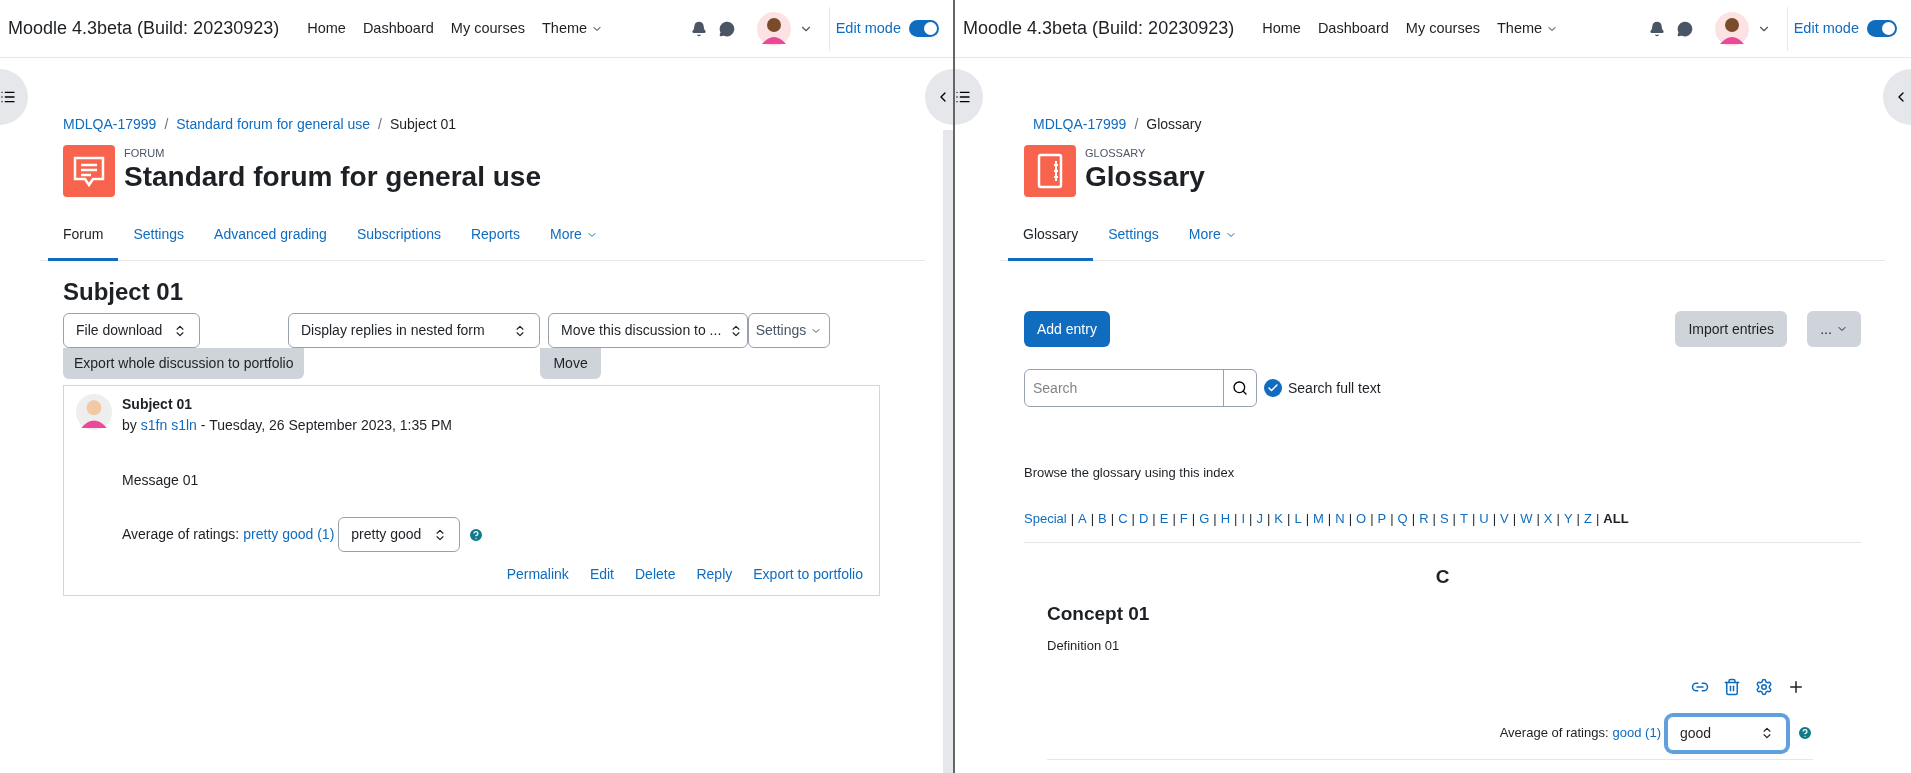  I want to click on post-action-link: Export to portfolio, so click(808, 574).